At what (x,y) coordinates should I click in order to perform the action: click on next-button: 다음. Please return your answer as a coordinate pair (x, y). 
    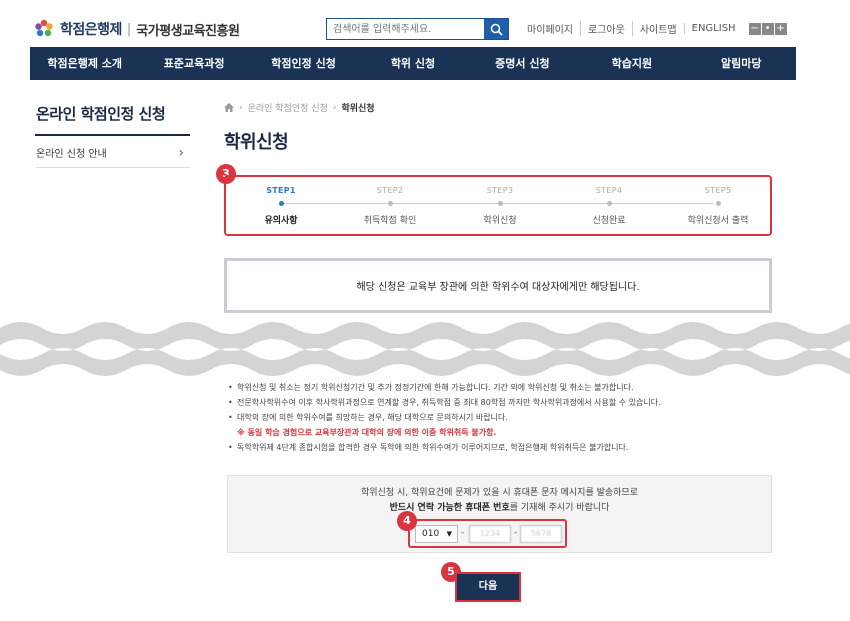
    Looking at the image, I should click on (488, 587).